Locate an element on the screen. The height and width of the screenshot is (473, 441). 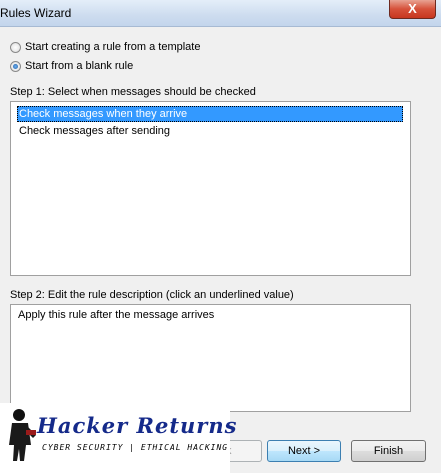
list-item: Check messages when they arrive is located at coordinates (210, 114).